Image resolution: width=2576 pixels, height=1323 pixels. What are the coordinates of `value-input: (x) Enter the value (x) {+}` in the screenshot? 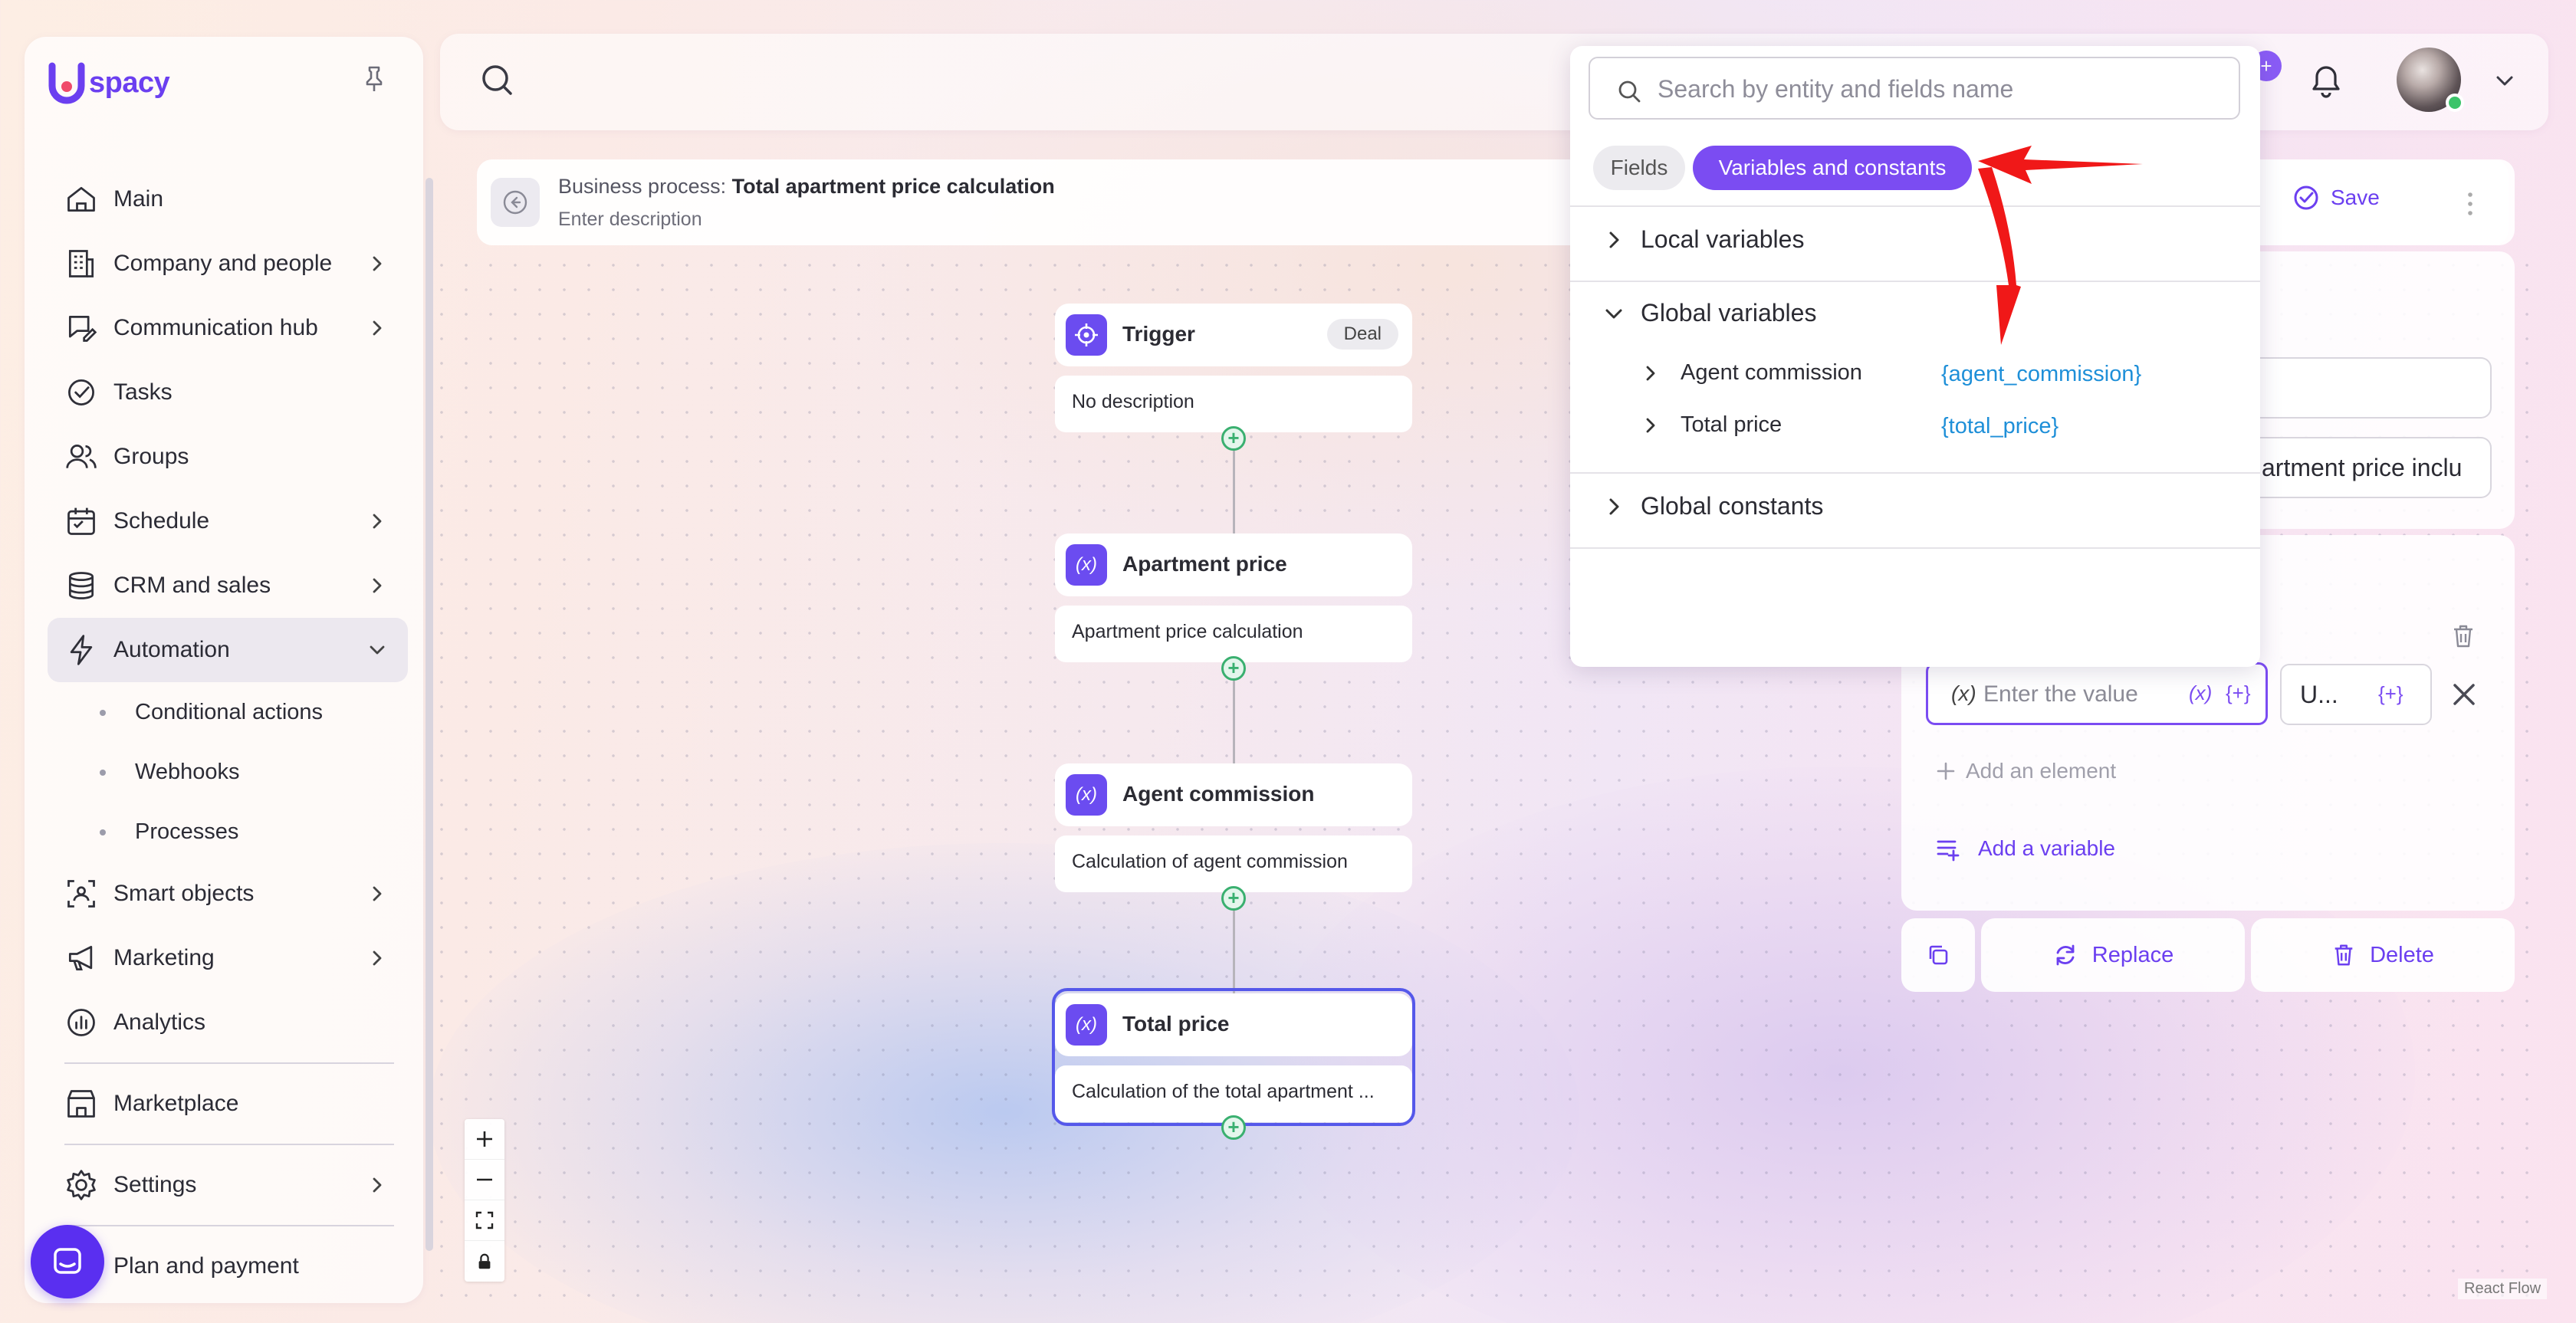 It's located at (2097, 693).